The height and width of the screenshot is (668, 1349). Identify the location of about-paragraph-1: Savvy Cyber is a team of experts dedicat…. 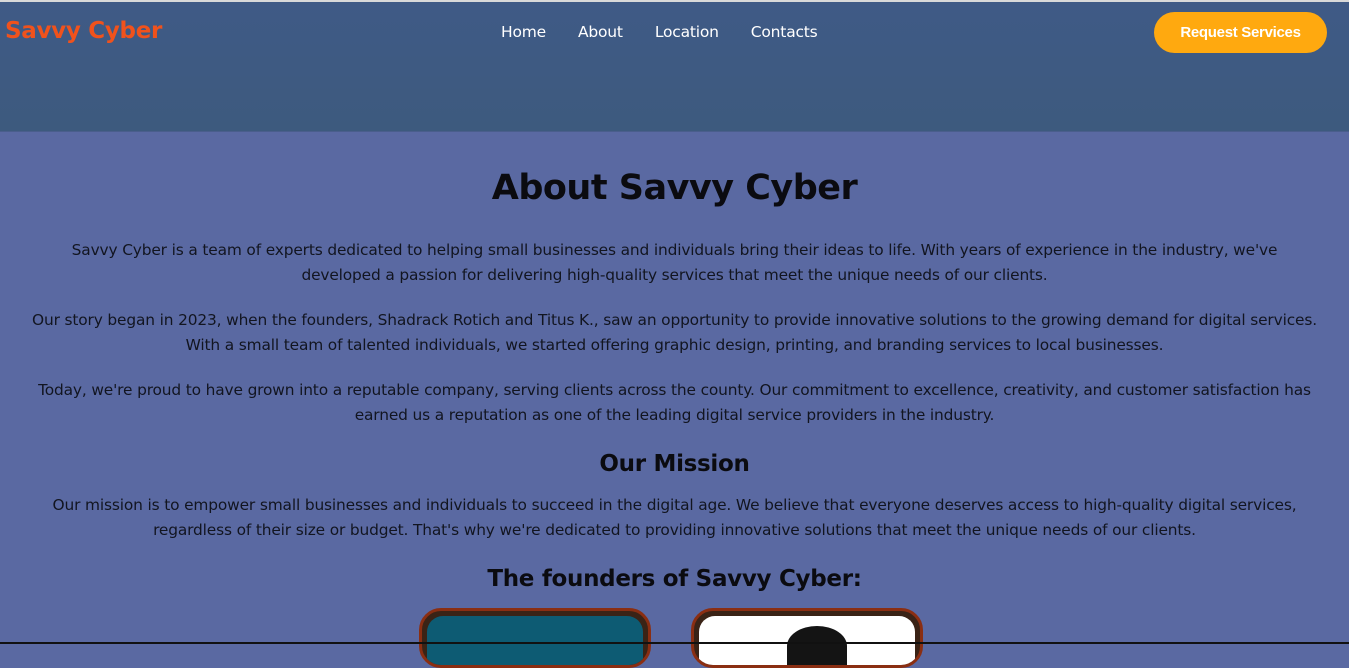
(674, 262).